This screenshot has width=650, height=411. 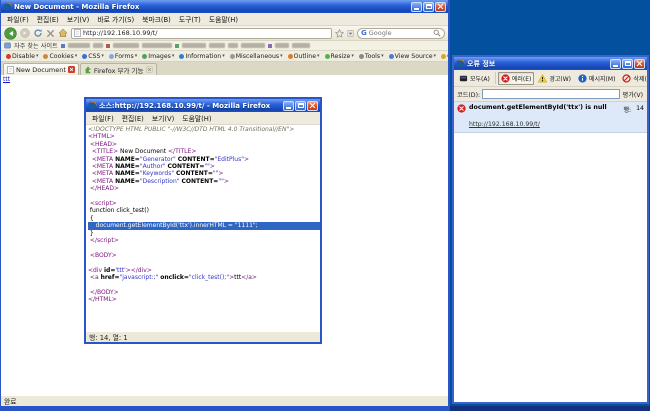 I want to click on webdev-menu-tools: Tools ▾, so click(x=371, y=56).